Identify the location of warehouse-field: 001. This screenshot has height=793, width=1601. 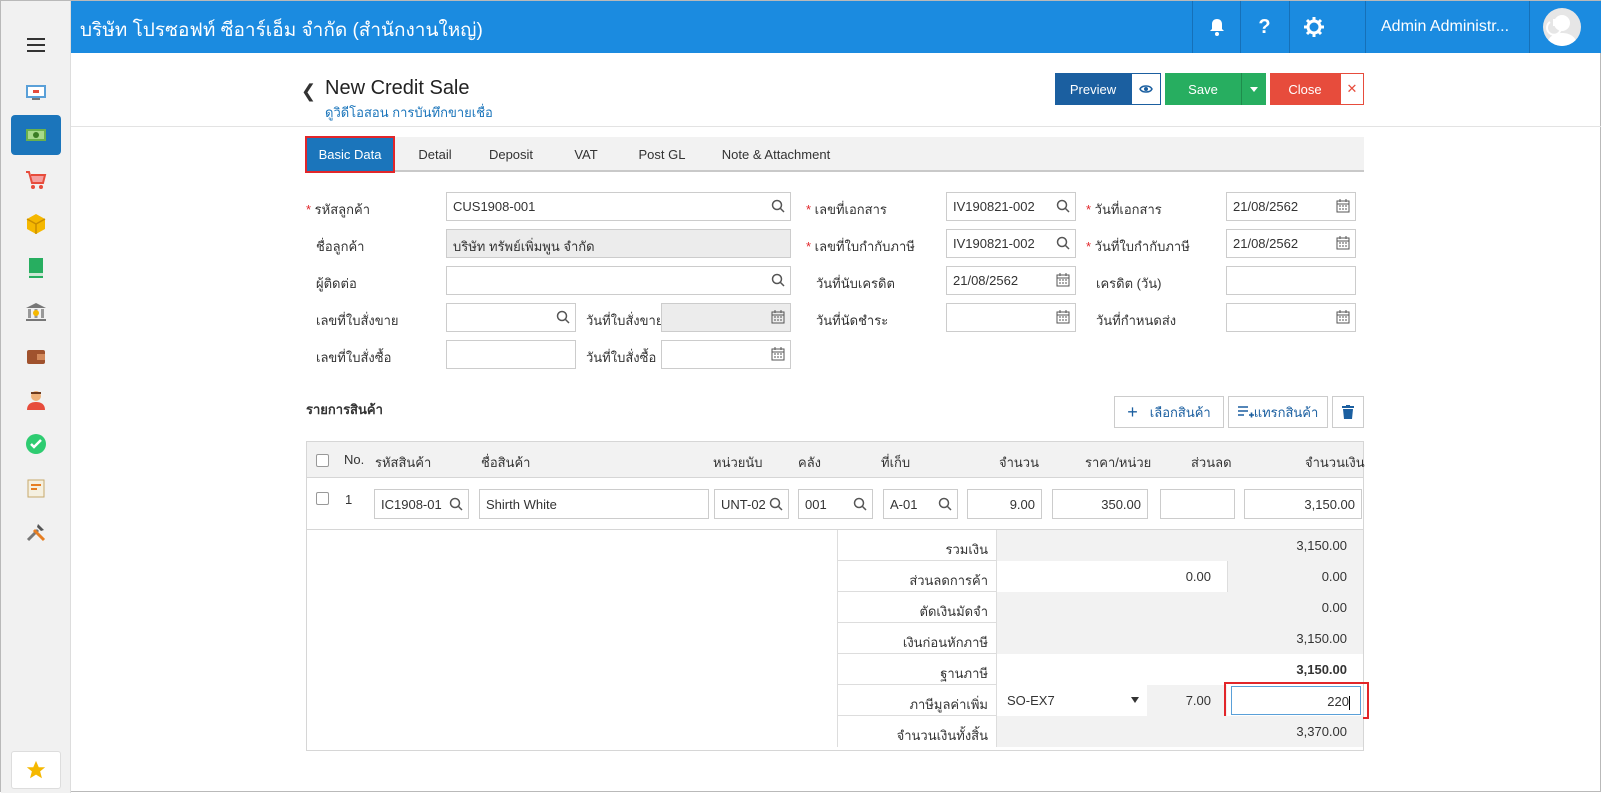
(835, 504).